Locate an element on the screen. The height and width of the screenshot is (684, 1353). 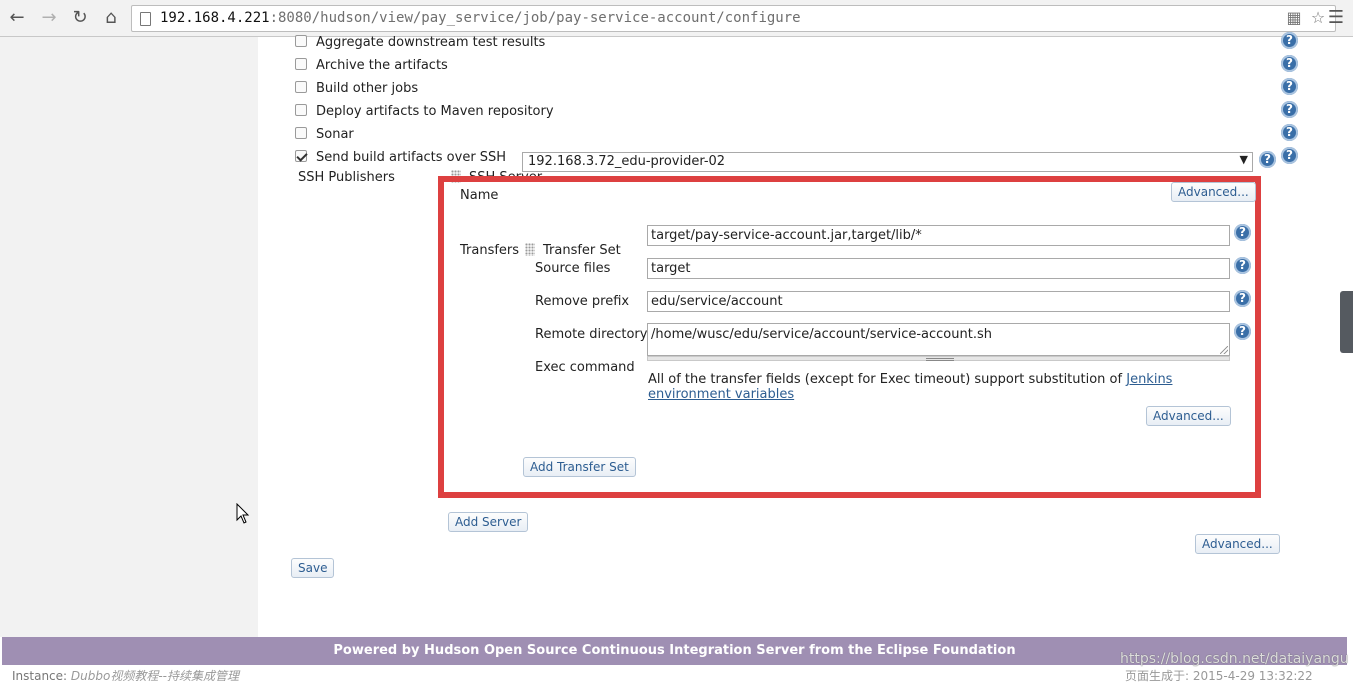
menu-icon: ☰ is located at coordinates (1336, 18).